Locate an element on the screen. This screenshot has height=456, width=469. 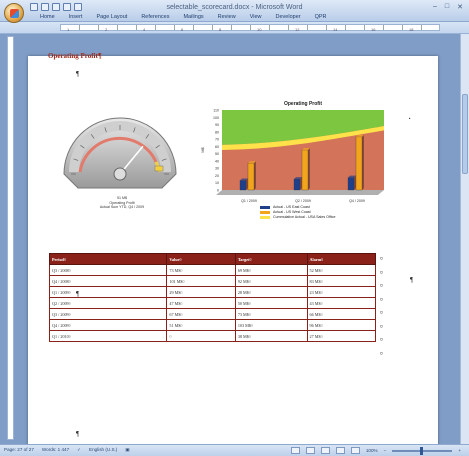
tab-qpr: QPR is located at coordinates (321, 17).